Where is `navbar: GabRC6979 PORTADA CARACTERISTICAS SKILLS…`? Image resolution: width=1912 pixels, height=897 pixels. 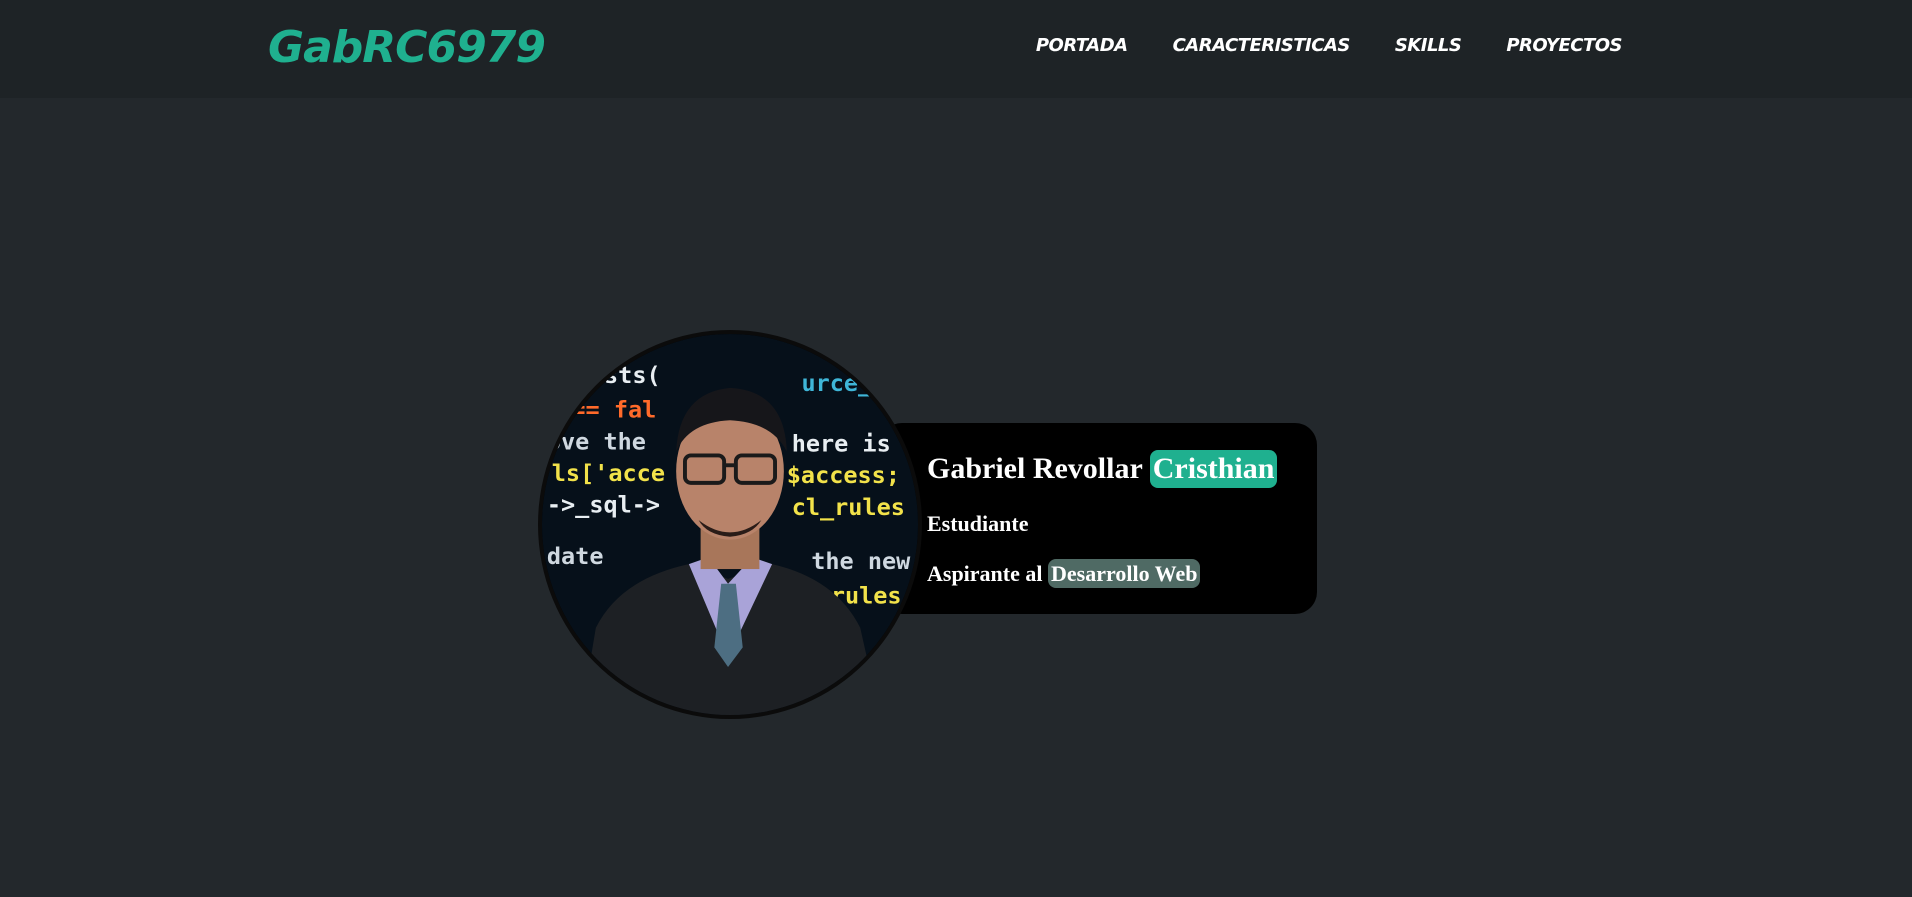
navbar: GabRC6979 PORTADA CARACTERISTICAS SKILLS… is located at coordinates (956, 49).